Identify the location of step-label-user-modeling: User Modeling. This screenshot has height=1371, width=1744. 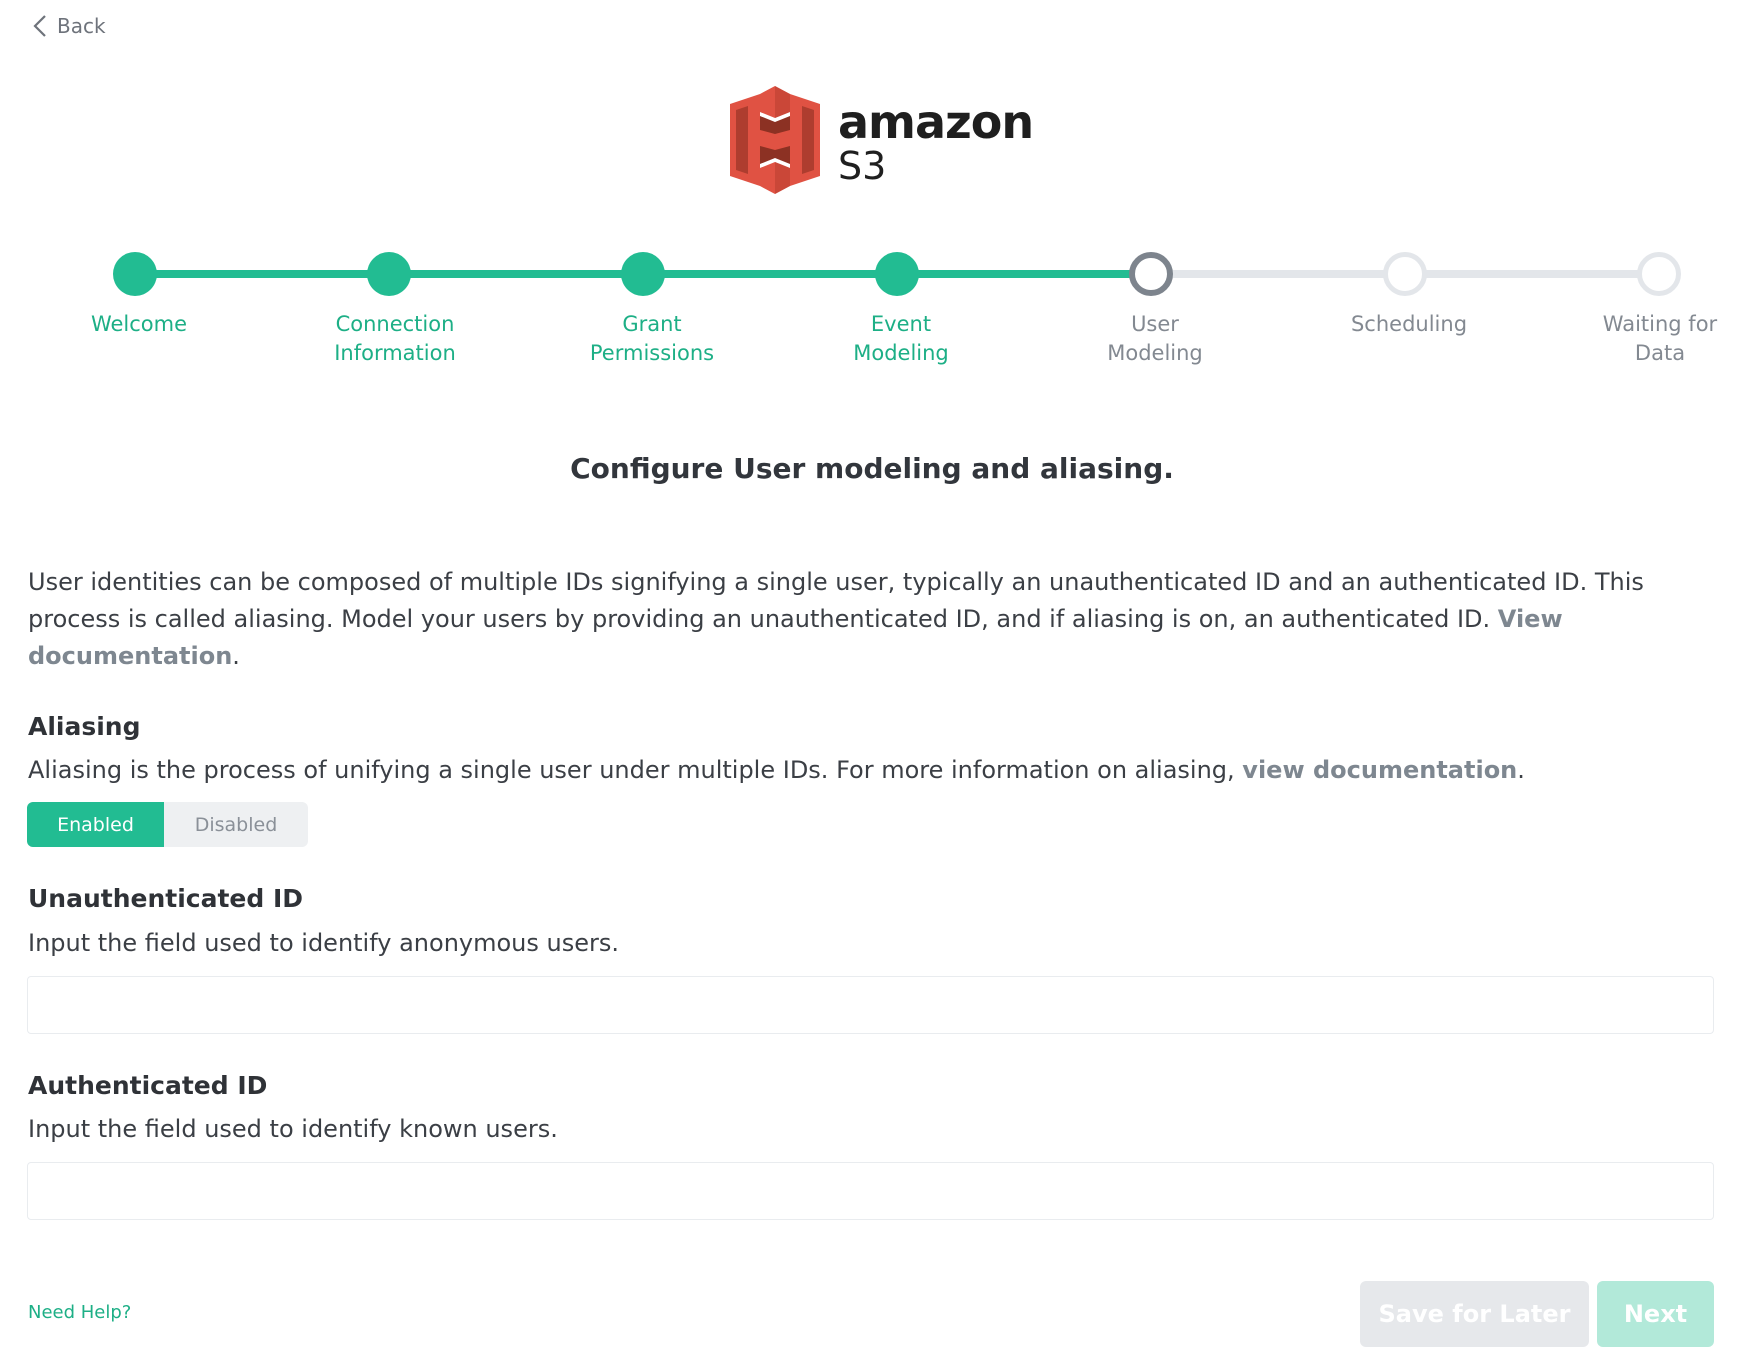
(1155, 338).